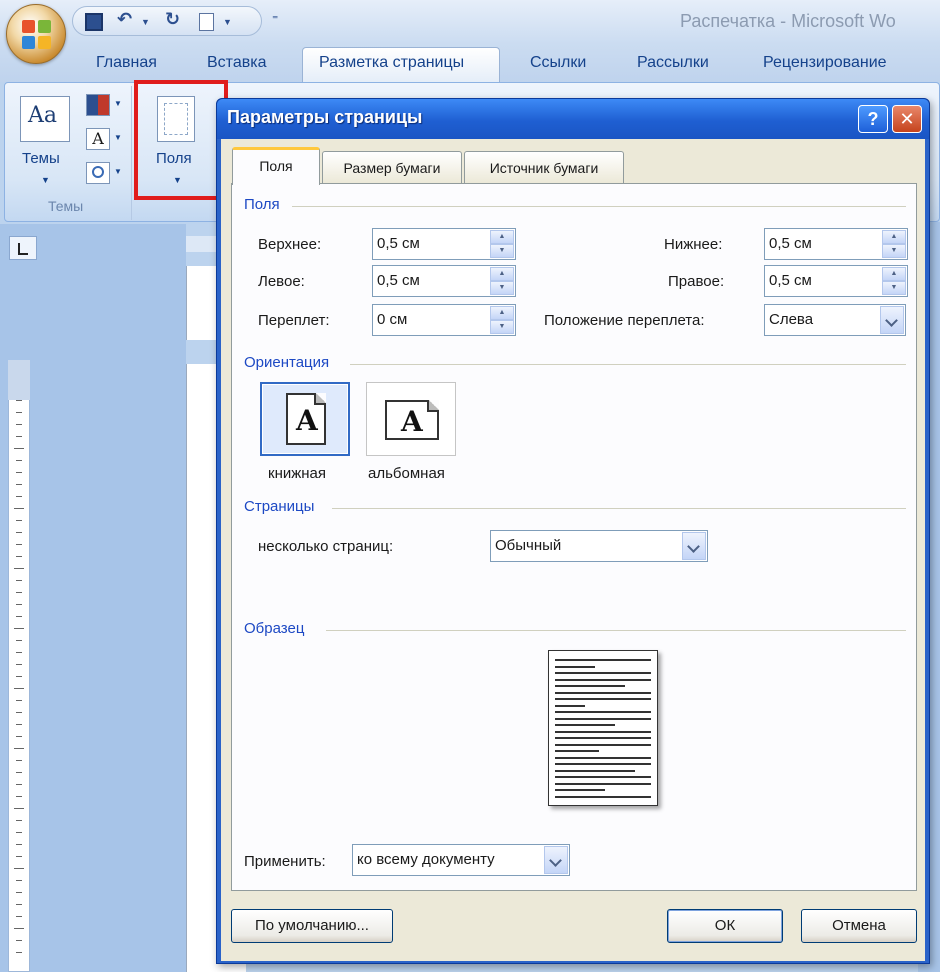  What do you see at coordinates (673, 63) in the screenshot?
I see `tab-mailings: Рассылки` at bounding box center [673, 63].